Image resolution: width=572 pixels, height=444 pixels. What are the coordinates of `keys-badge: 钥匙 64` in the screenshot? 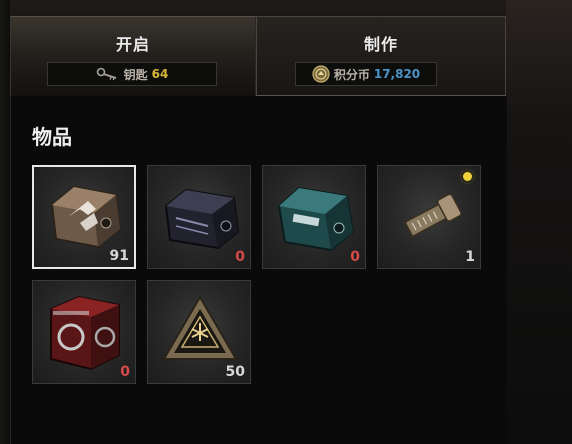 It's located at (132, 74).